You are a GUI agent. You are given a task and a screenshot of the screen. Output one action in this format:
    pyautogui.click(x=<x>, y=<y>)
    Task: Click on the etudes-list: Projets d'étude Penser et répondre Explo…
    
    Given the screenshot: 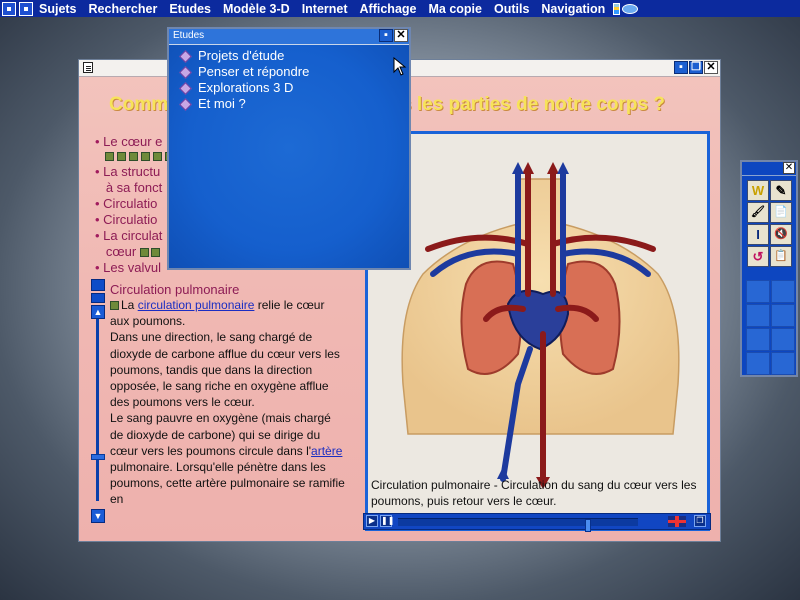 What is the action you would take?
    pyautogui.click(x=294, y=80)
    